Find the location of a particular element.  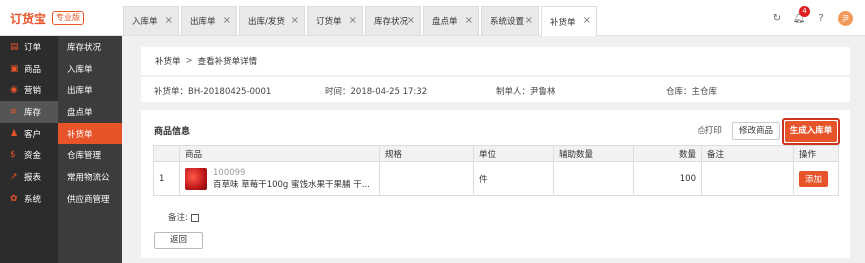

subnav-supplier: 供应商管理 is located at coordinates (90, 199).